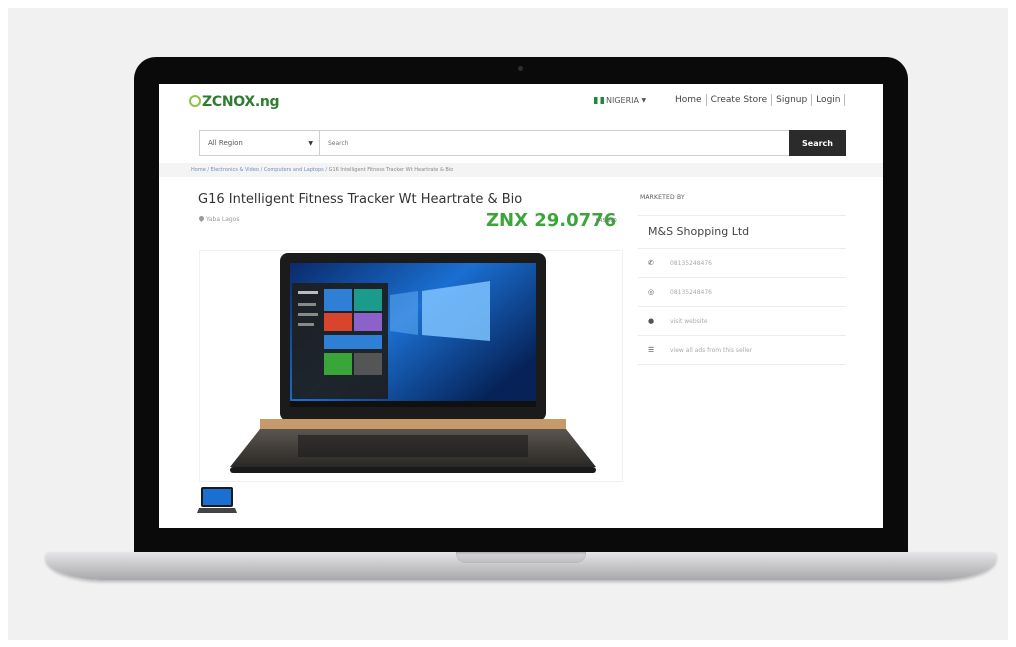  I want to click on seller-name: M&S Shopping Ltd, so click(742, 232).